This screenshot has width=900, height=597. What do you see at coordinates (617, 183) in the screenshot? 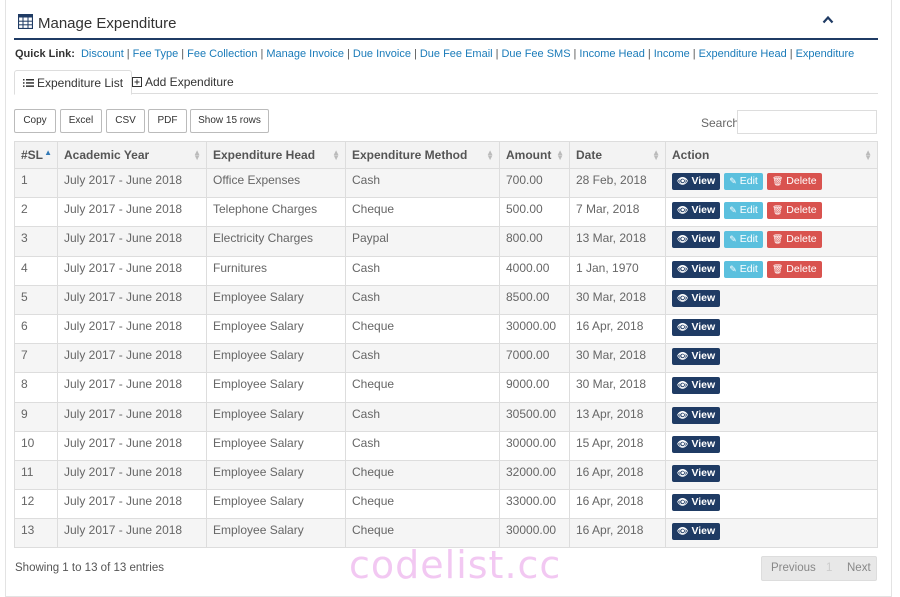
I see `cell-date: 28 Feb, 2018` at bounding box center [617, 183].